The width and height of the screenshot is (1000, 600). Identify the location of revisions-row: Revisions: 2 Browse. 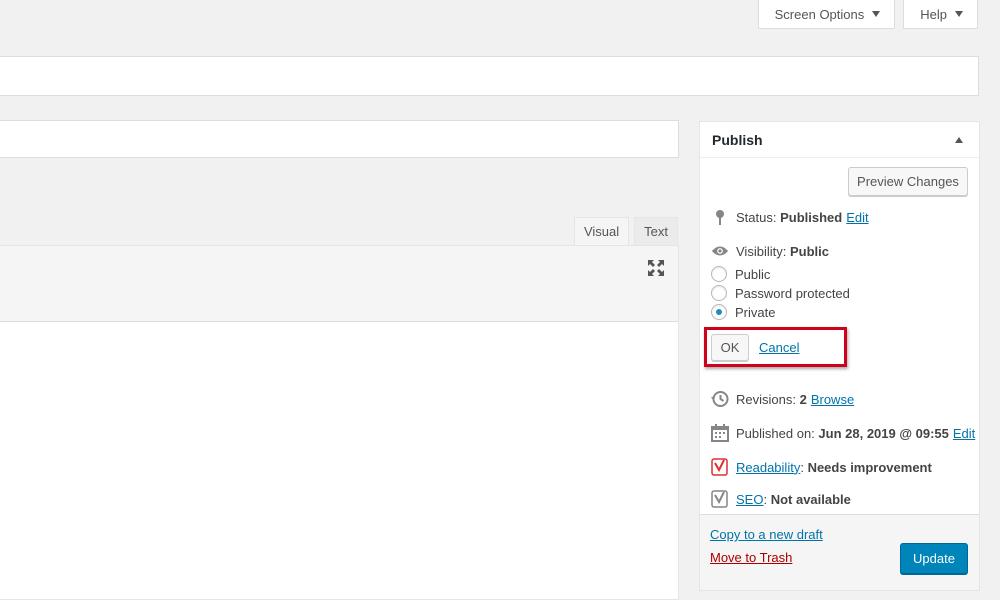
(782, 399).